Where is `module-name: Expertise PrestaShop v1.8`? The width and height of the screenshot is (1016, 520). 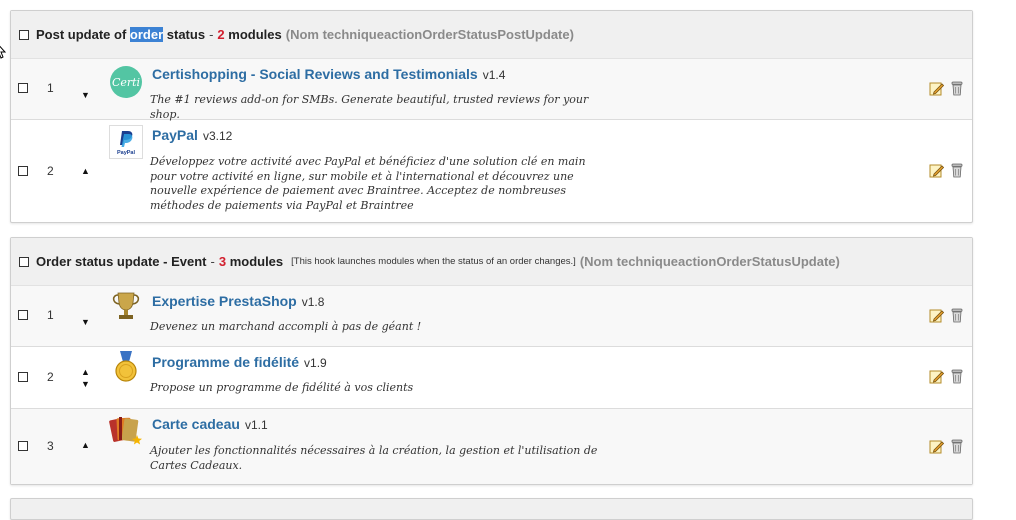 module-name: Expertise PrestaShop v1.8 is located at coordinates (238, 301).